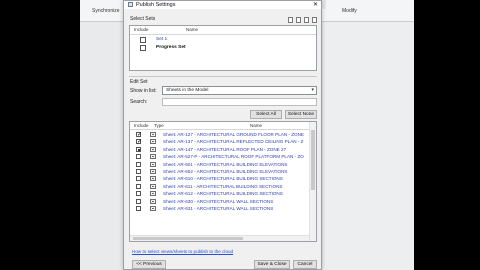 Image resolution: width=480 pixels, height=270 pixels. What do you see at coordinates (171, 47) in the screenshot?
I see `set-name: Progress Set` at bounding box center [171, 47].